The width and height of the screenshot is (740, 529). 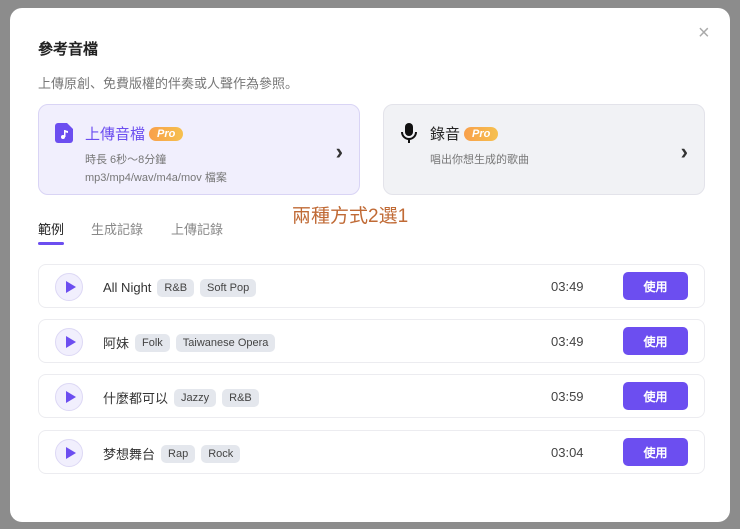 What do you see at coordinates (371, 452) in the screenshot?
I see `track-row: 梦想舞台 Rap Rock 03:04 使用` at bounding box center [371, 452].